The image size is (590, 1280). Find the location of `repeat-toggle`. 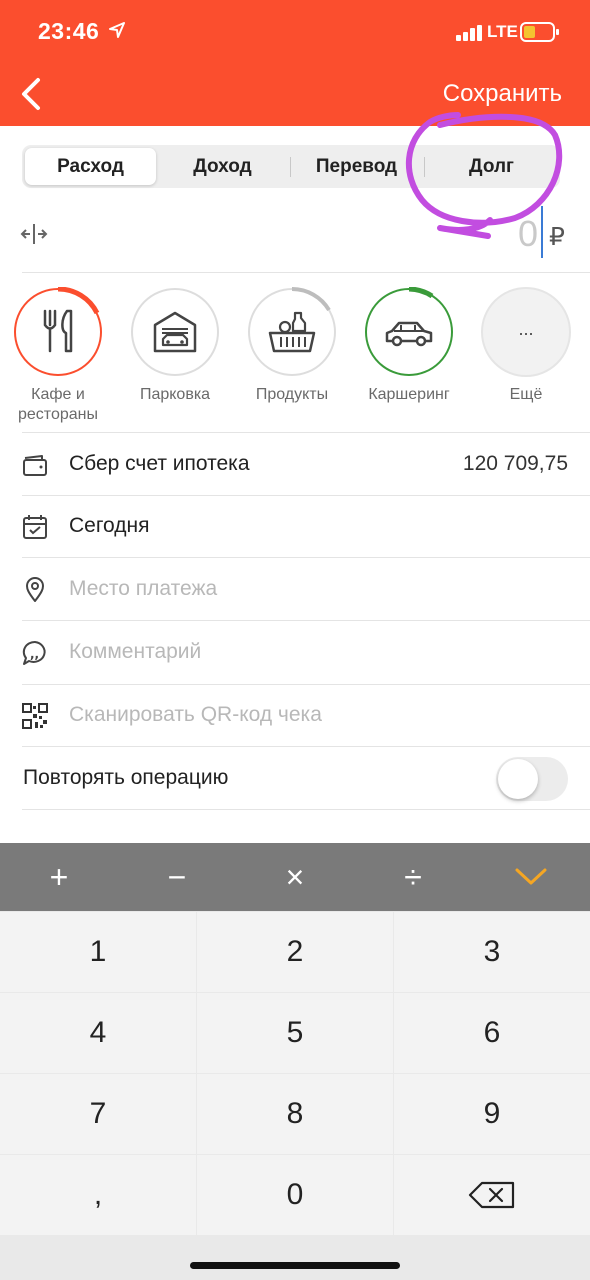

repeat-toggle is located at coordinates (532, 779).